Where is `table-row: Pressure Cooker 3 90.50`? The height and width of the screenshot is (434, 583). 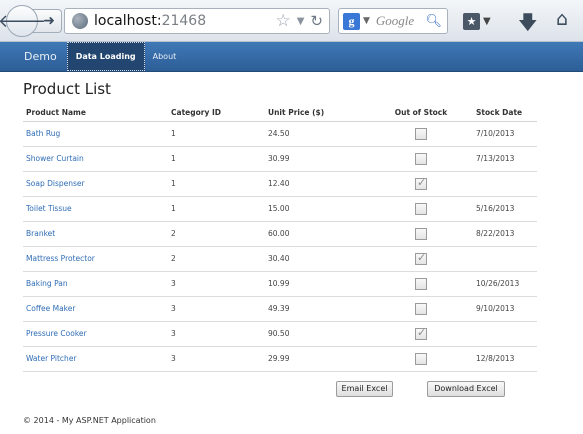 table-row: Pressure Cooker 3 90.50 is located at coordinates (280, 334).